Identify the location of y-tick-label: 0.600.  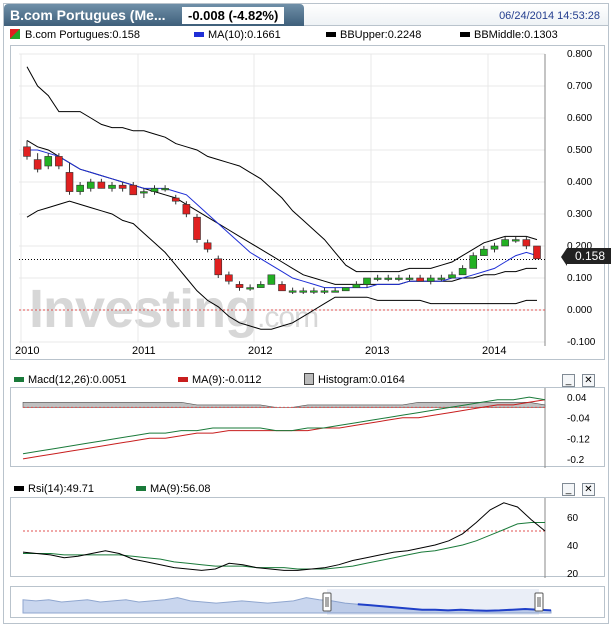
(579, 118).